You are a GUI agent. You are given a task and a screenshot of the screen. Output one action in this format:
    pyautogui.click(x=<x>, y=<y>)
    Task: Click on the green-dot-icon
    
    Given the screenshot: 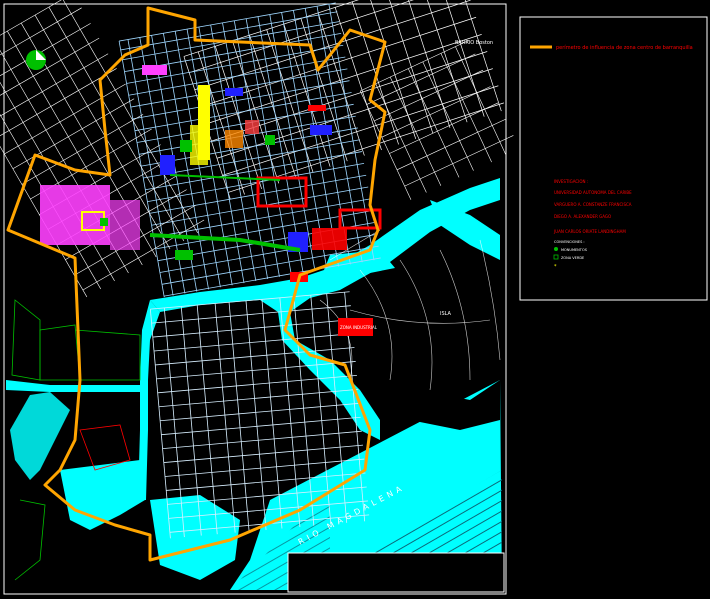 What is the action you would take?
    pyautogui.click(x=556, y=249)
    